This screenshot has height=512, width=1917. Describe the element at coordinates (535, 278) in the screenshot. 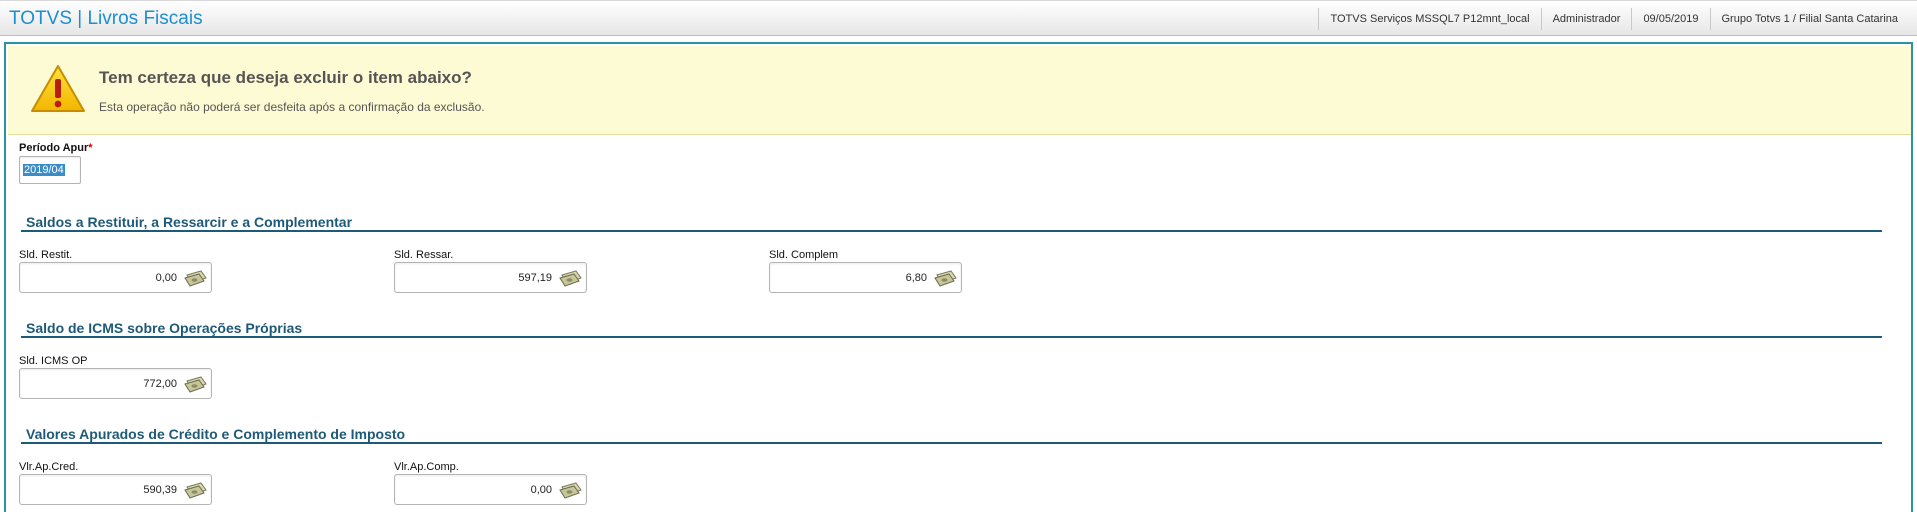

I see `sld-ressar-value: 597,19` at that location.